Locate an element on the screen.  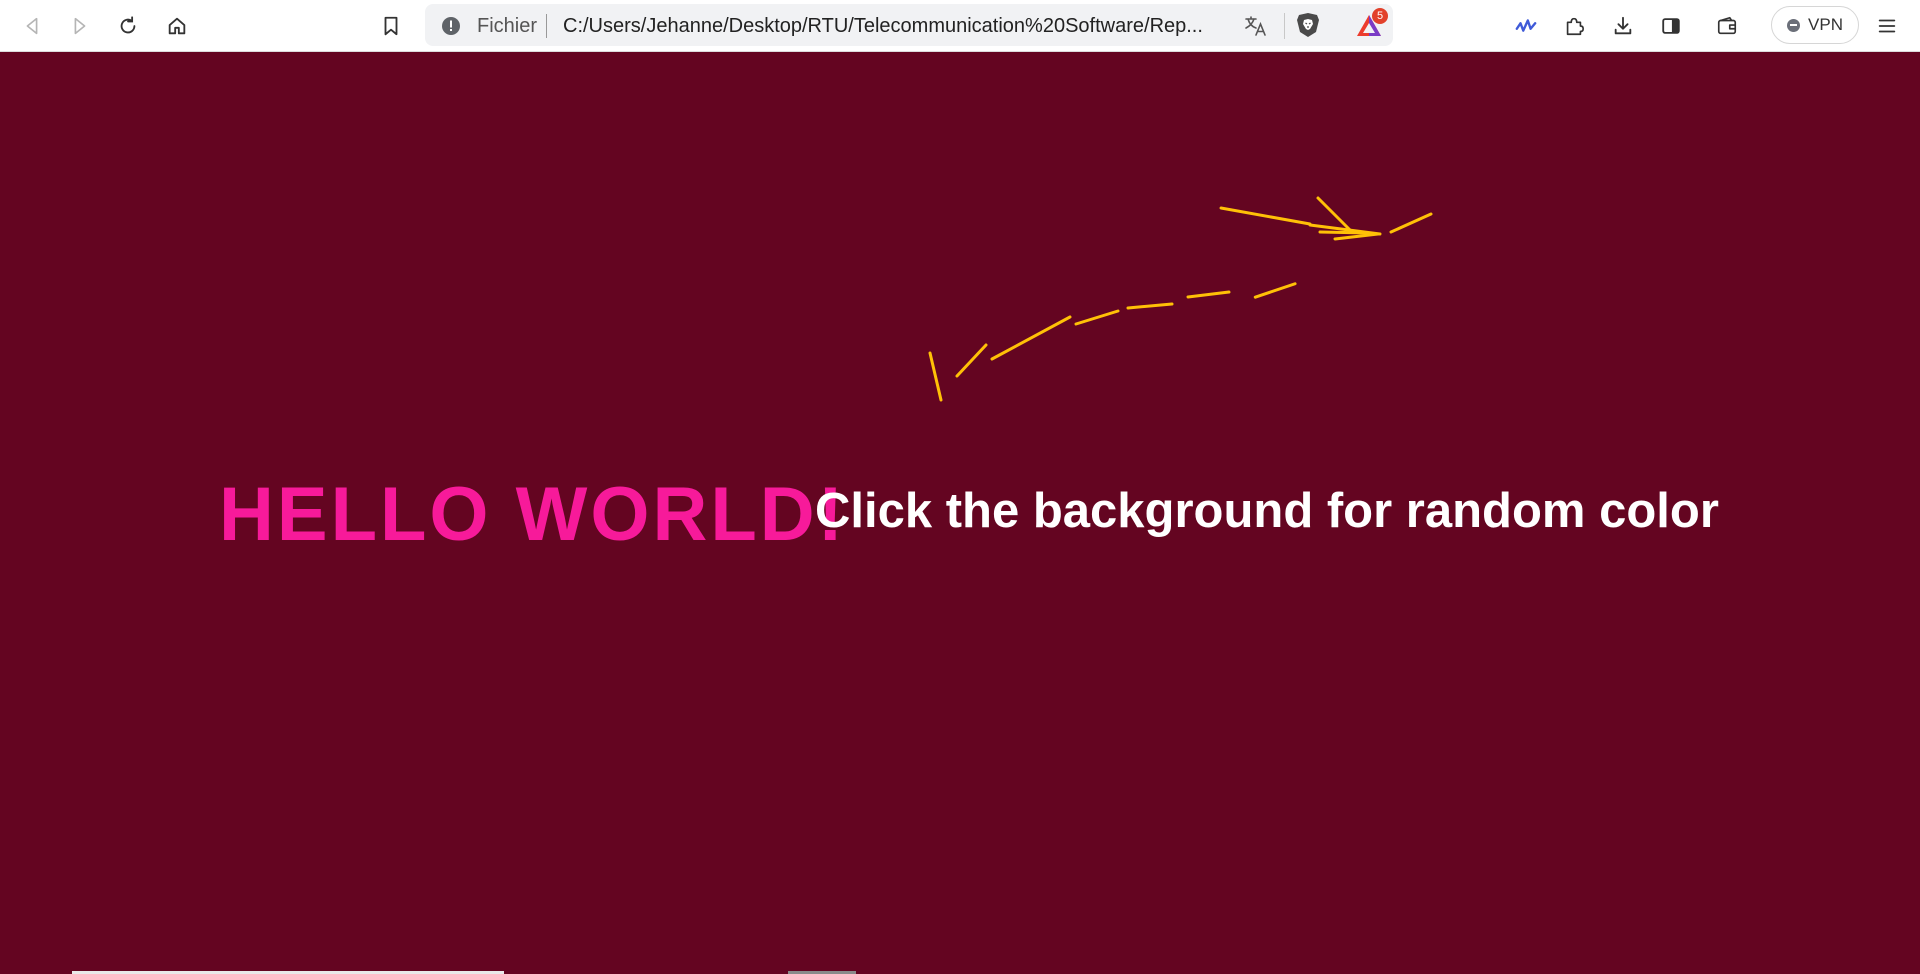
reload-button is located at coordinates (128, 26).